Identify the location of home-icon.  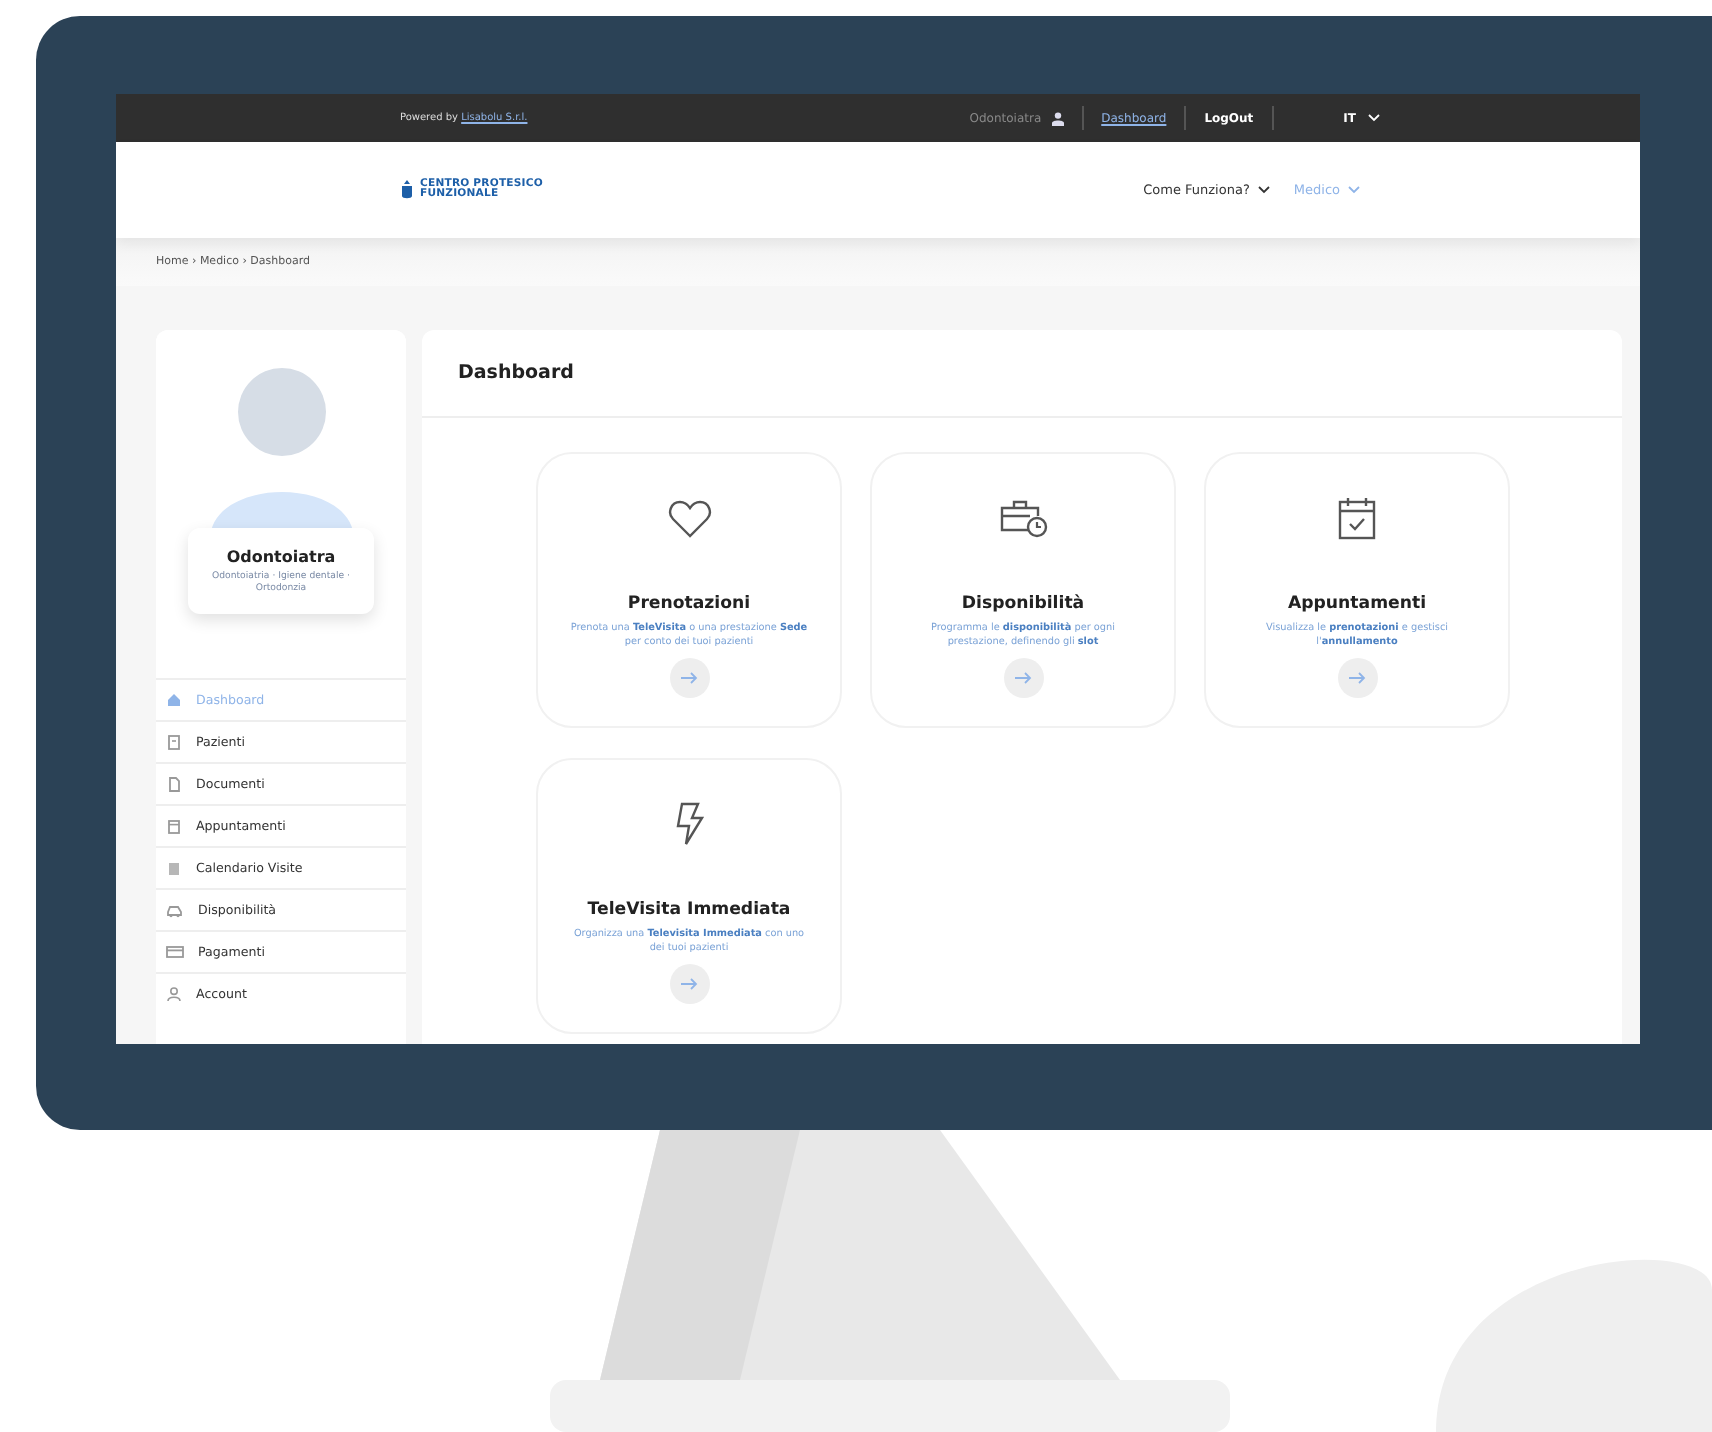
(174, 700).